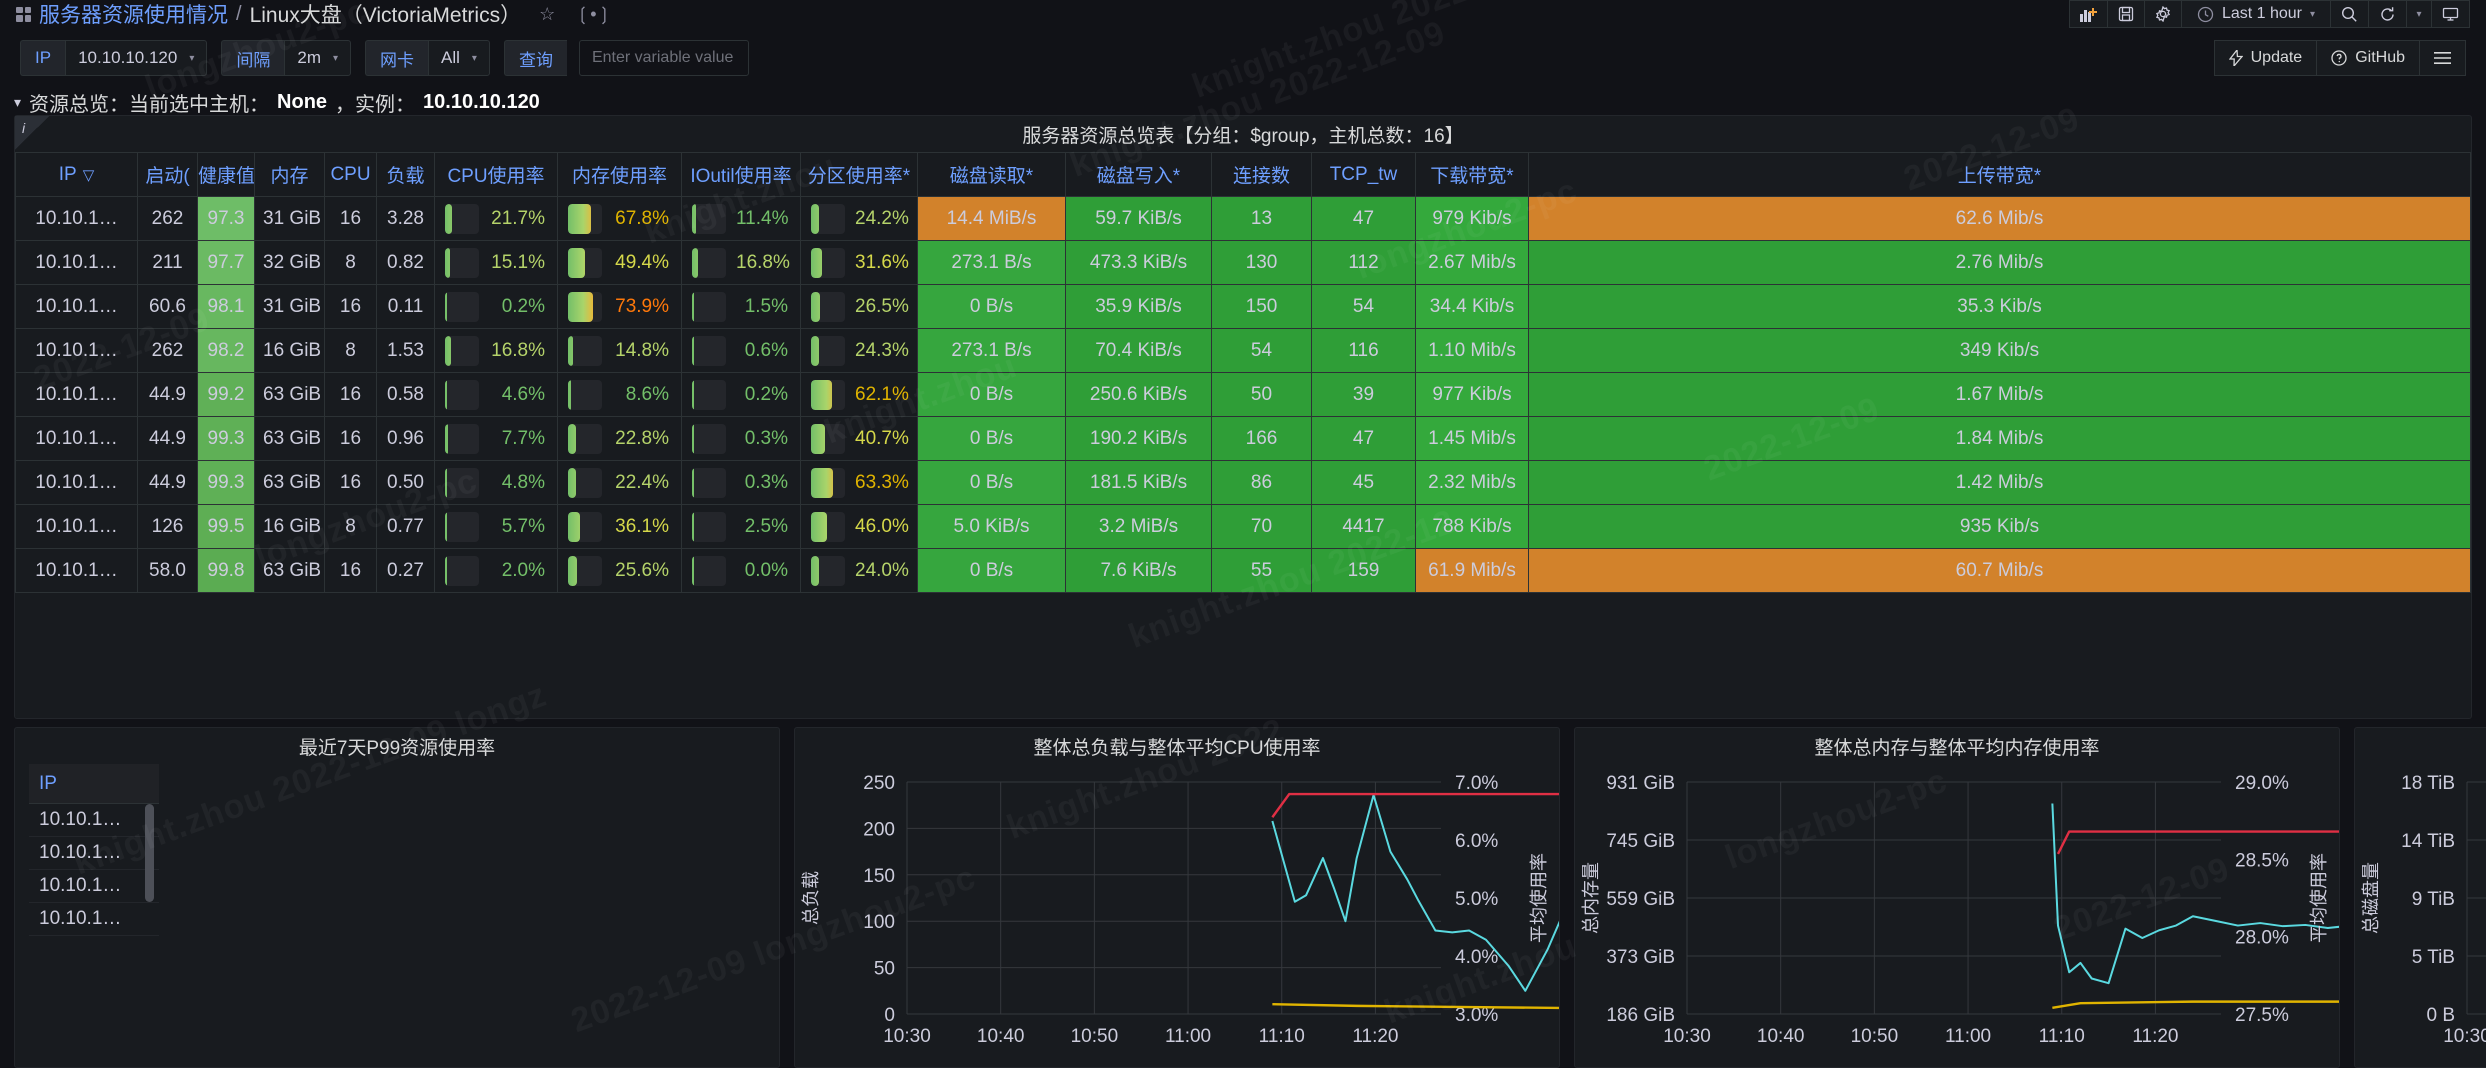  I want to click on variable-interval-select: 2m ▾, so click(318, 58).